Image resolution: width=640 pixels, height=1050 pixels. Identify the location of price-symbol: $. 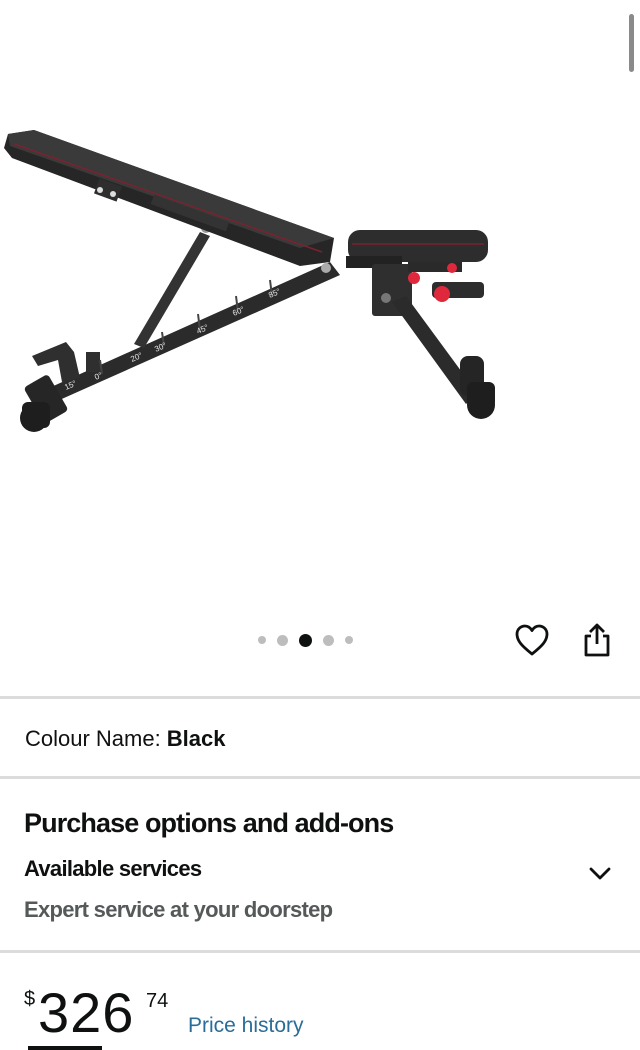
(30, 999).